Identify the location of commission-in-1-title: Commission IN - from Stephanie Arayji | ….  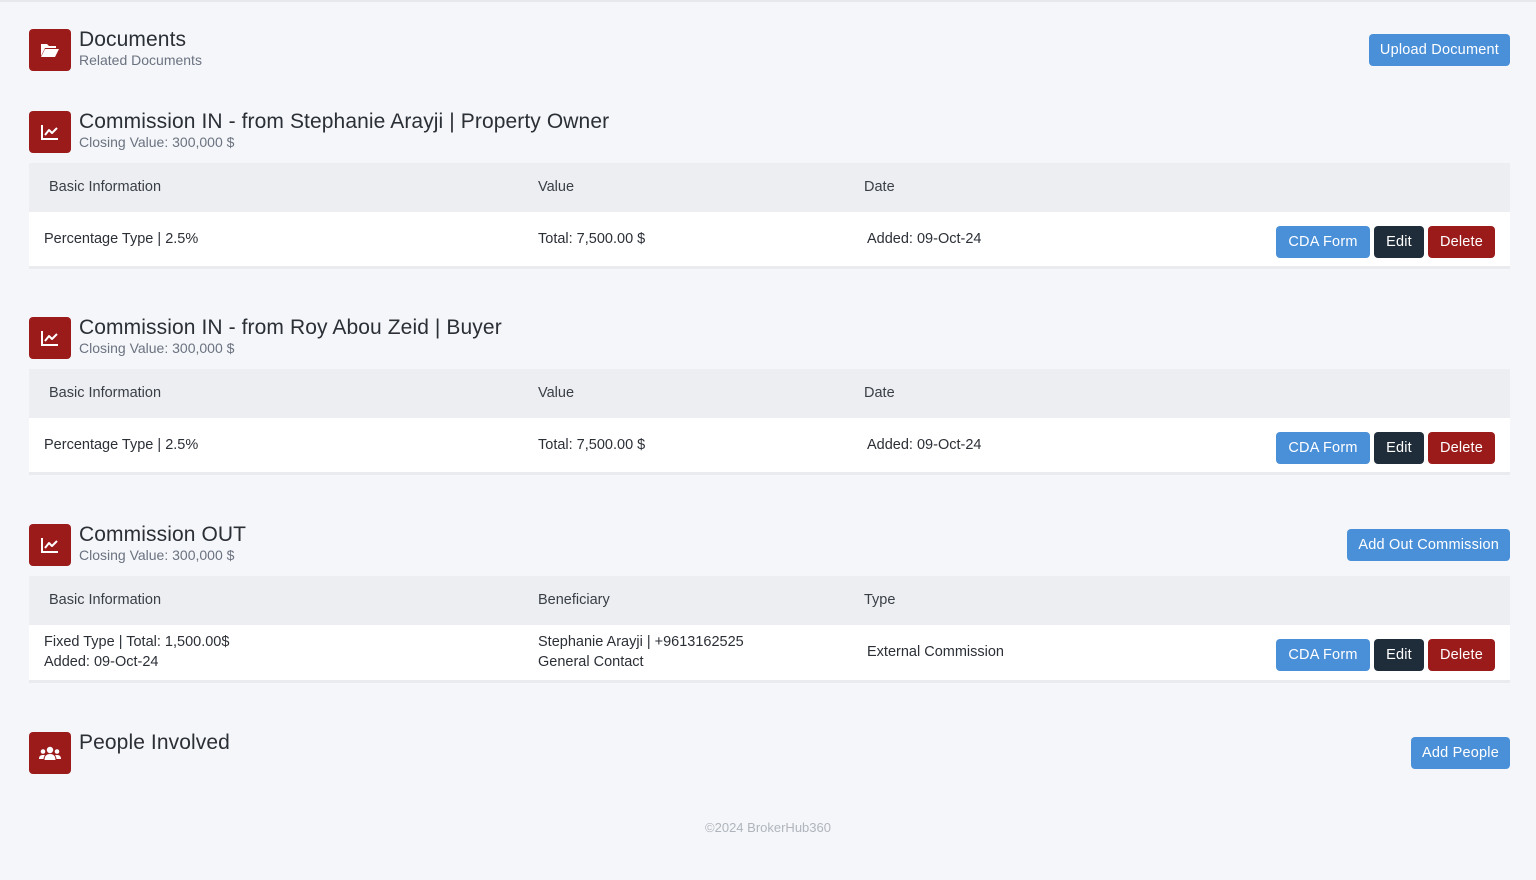
(344, 121).